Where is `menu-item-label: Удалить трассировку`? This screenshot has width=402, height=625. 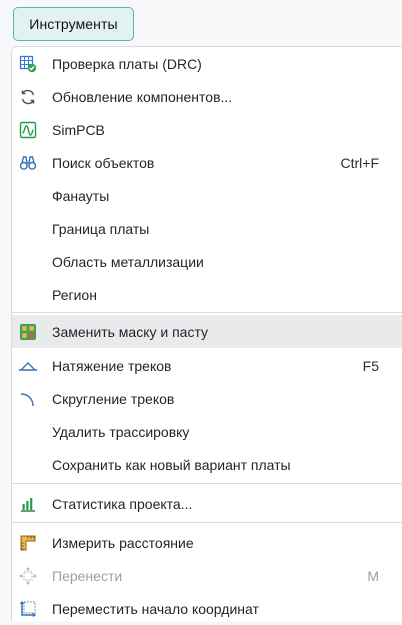
menu-item-label: Удалить трассировку is located at coordinates (121, 431).